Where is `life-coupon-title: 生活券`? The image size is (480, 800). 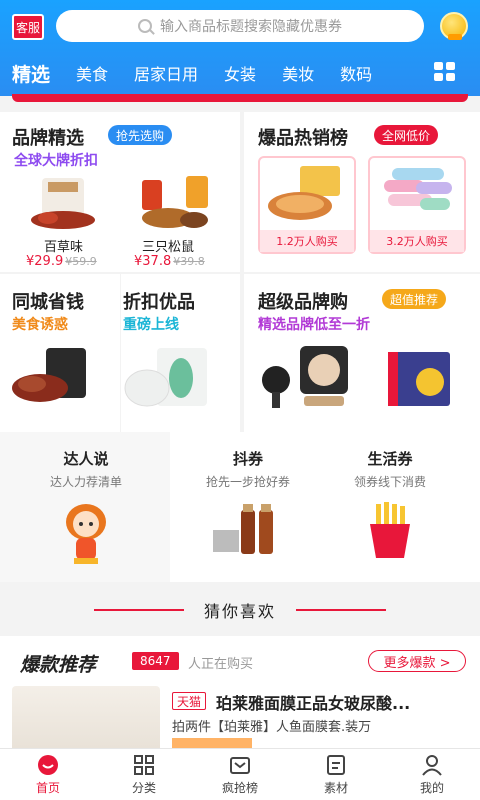
life-coupon-title: 生活券 is located at coordinates (390, 459).